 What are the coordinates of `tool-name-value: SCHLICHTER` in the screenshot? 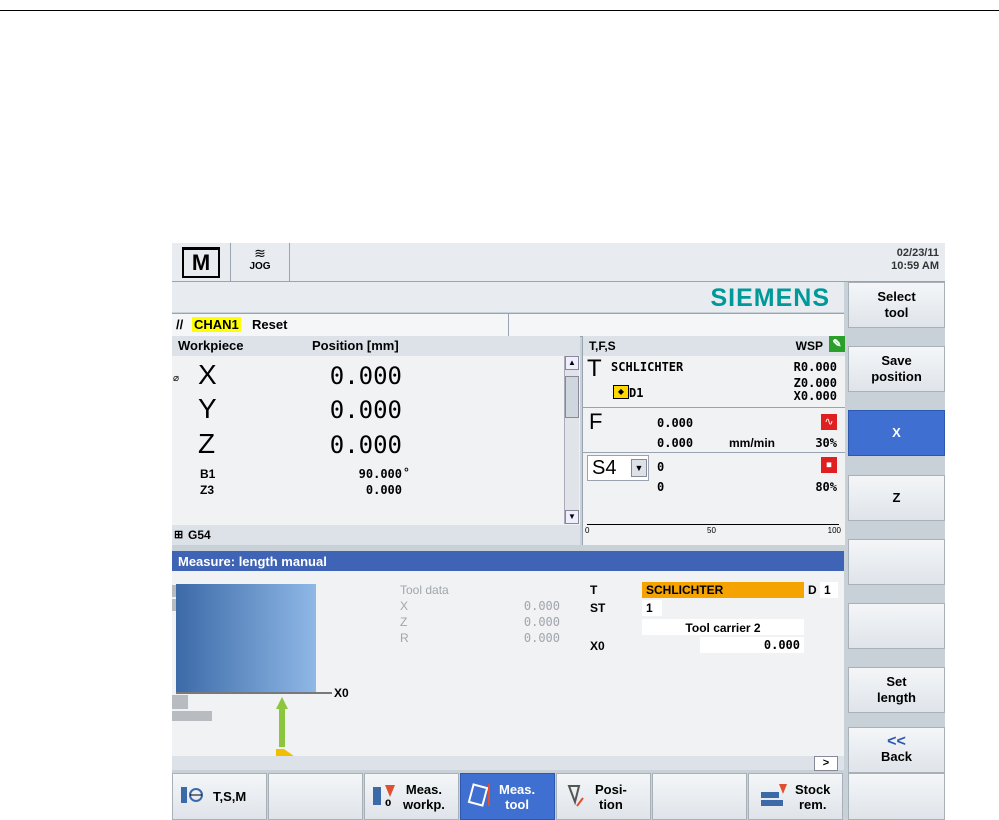 It's located at (685, 590).